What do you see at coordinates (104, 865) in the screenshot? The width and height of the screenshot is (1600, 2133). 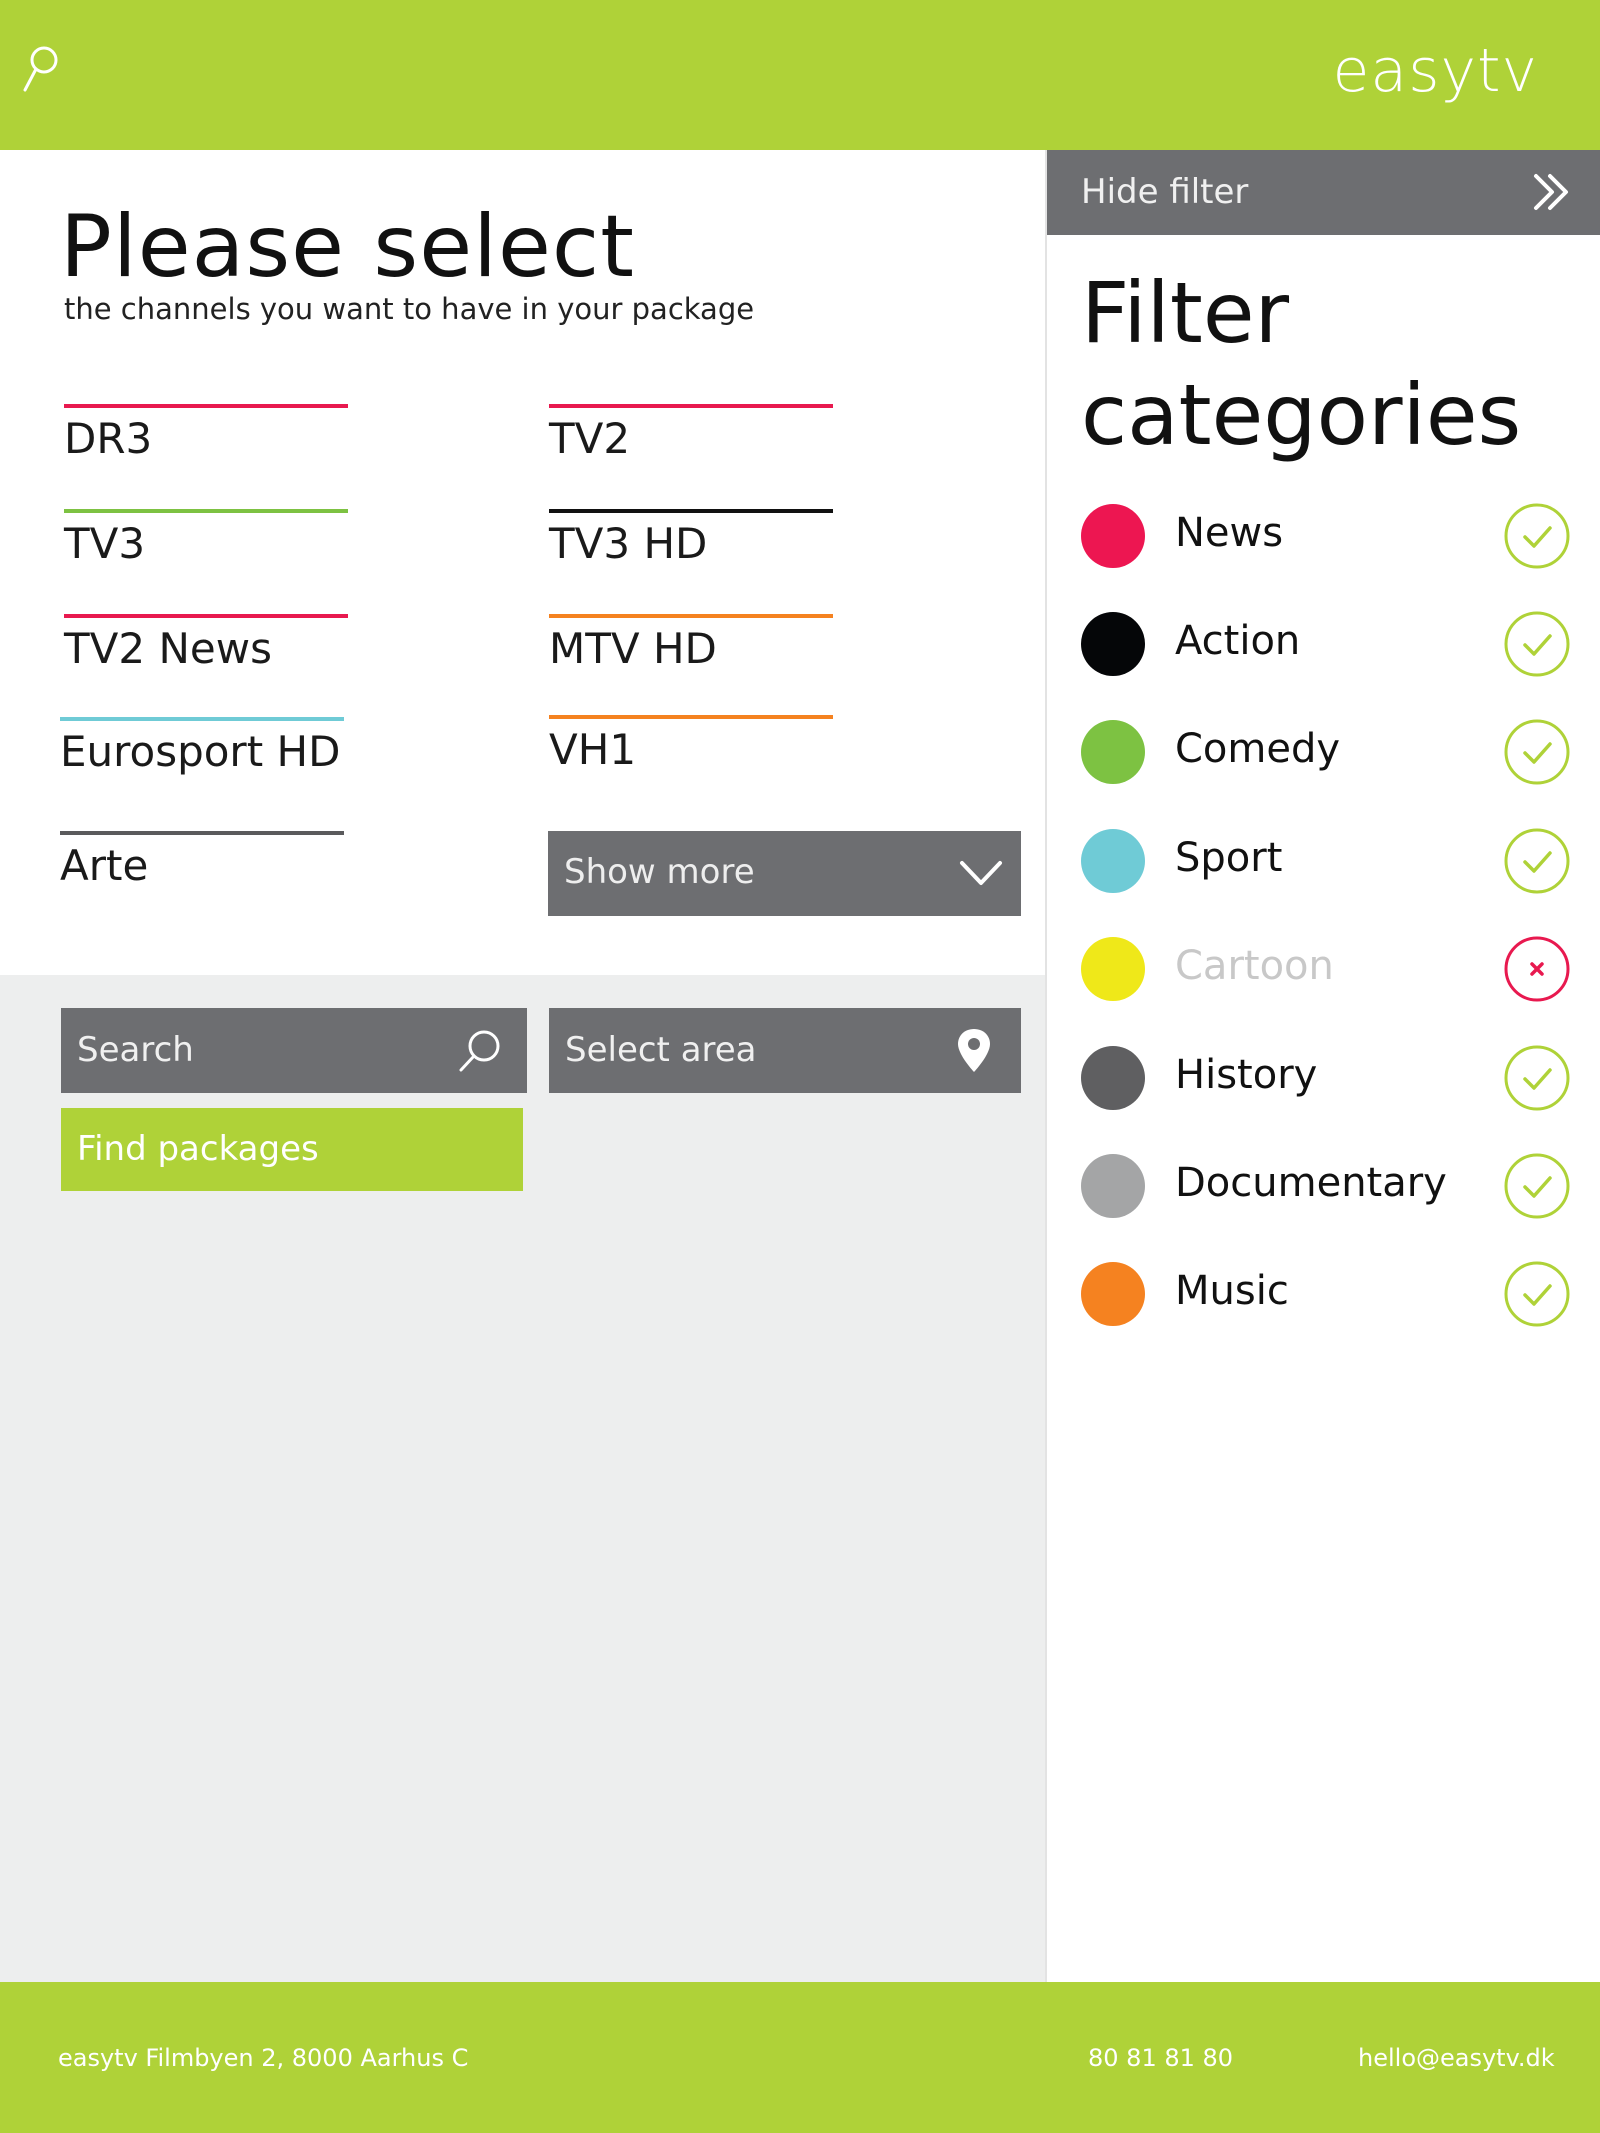 I see `channel-label: Arte` at bounding box center [104, 865].